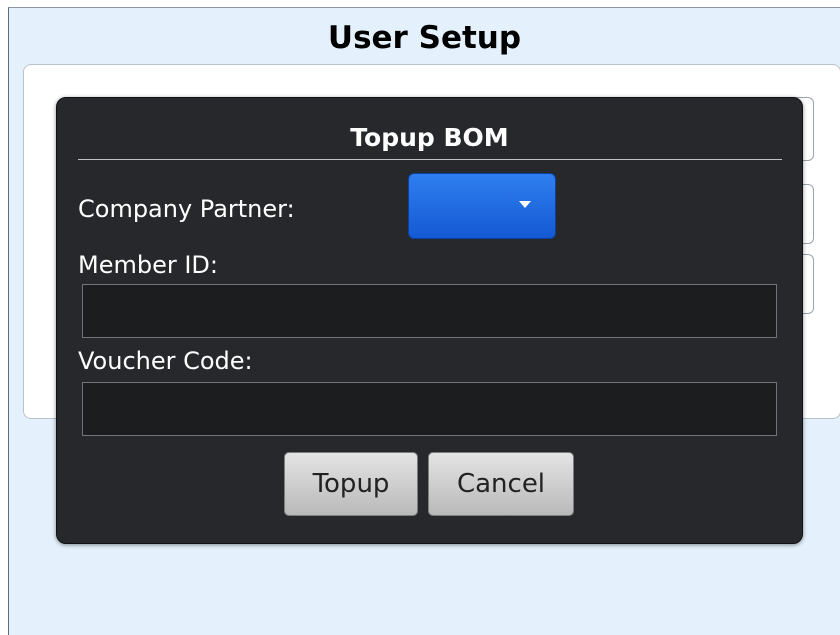  Describe the element at coordinates (482, 206) in the screenshot. I see `company-partner-dropdown` at that location.